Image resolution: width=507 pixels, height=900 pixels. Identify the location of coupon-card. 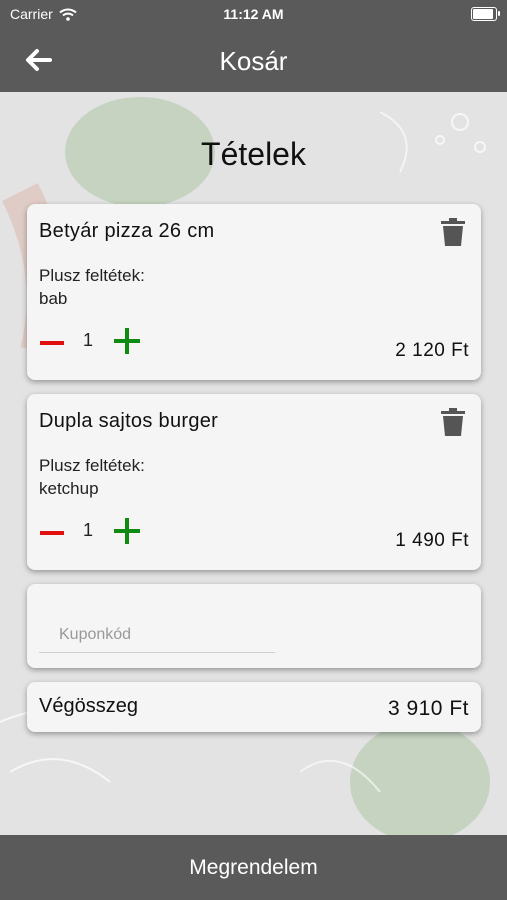
(254, 626).